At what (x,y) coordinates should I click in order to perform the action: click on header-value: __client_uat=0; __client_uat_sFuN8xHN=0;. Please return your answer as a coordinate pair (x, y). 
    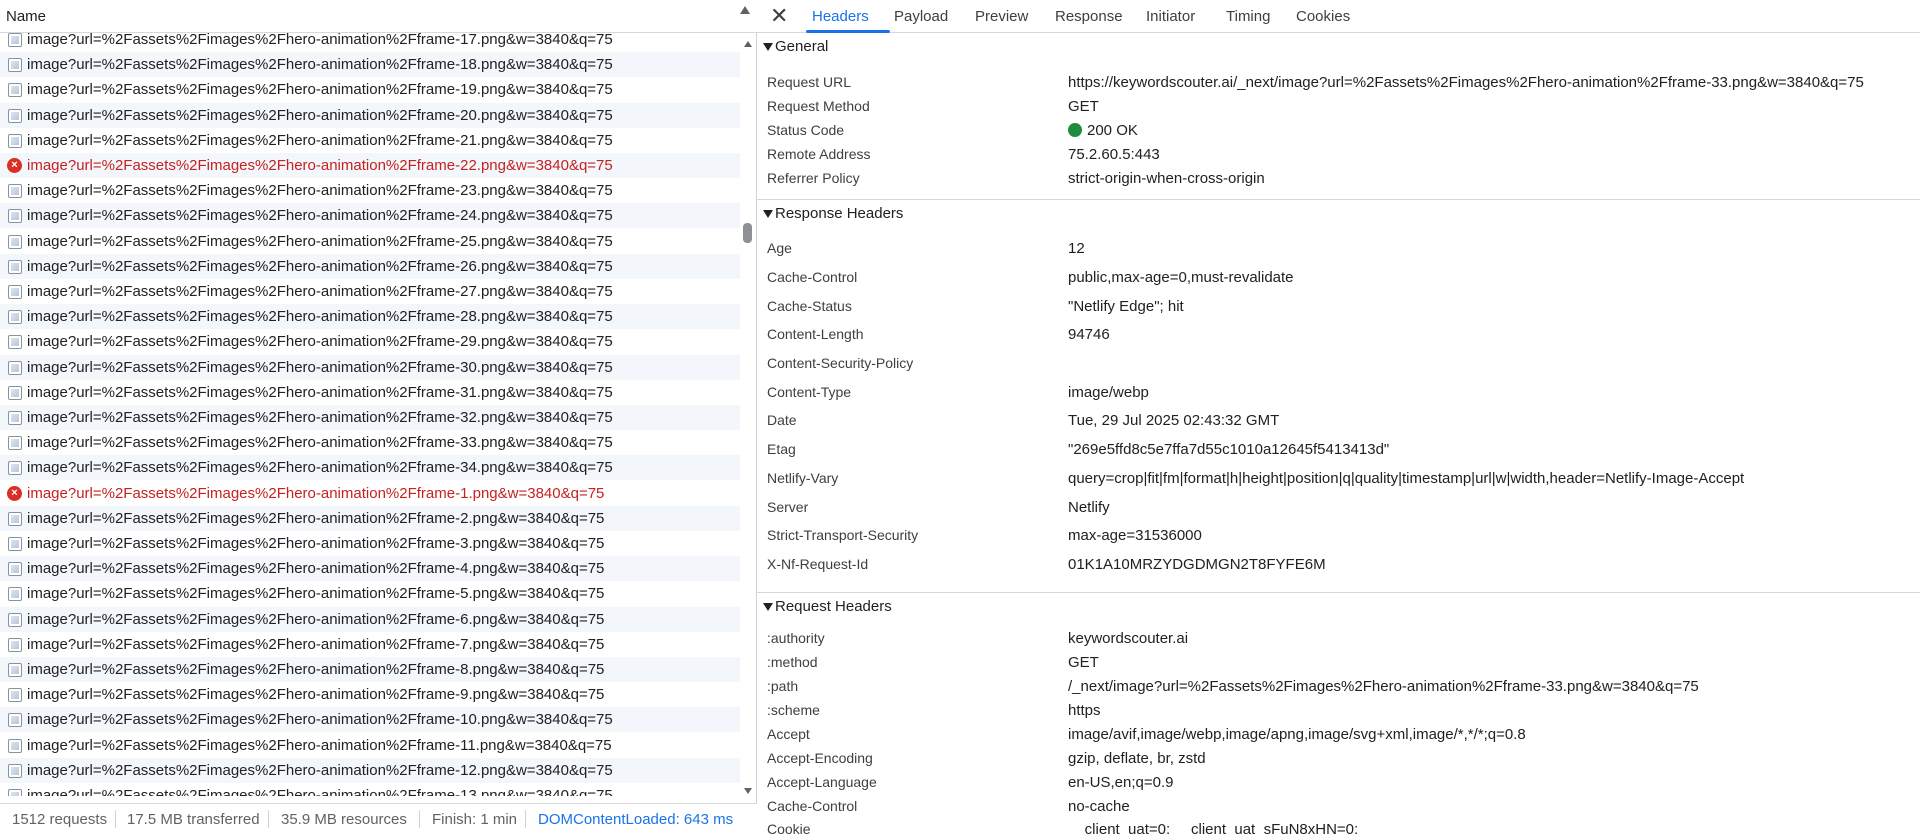
    Looking at the image, I should click on (1213, 827).